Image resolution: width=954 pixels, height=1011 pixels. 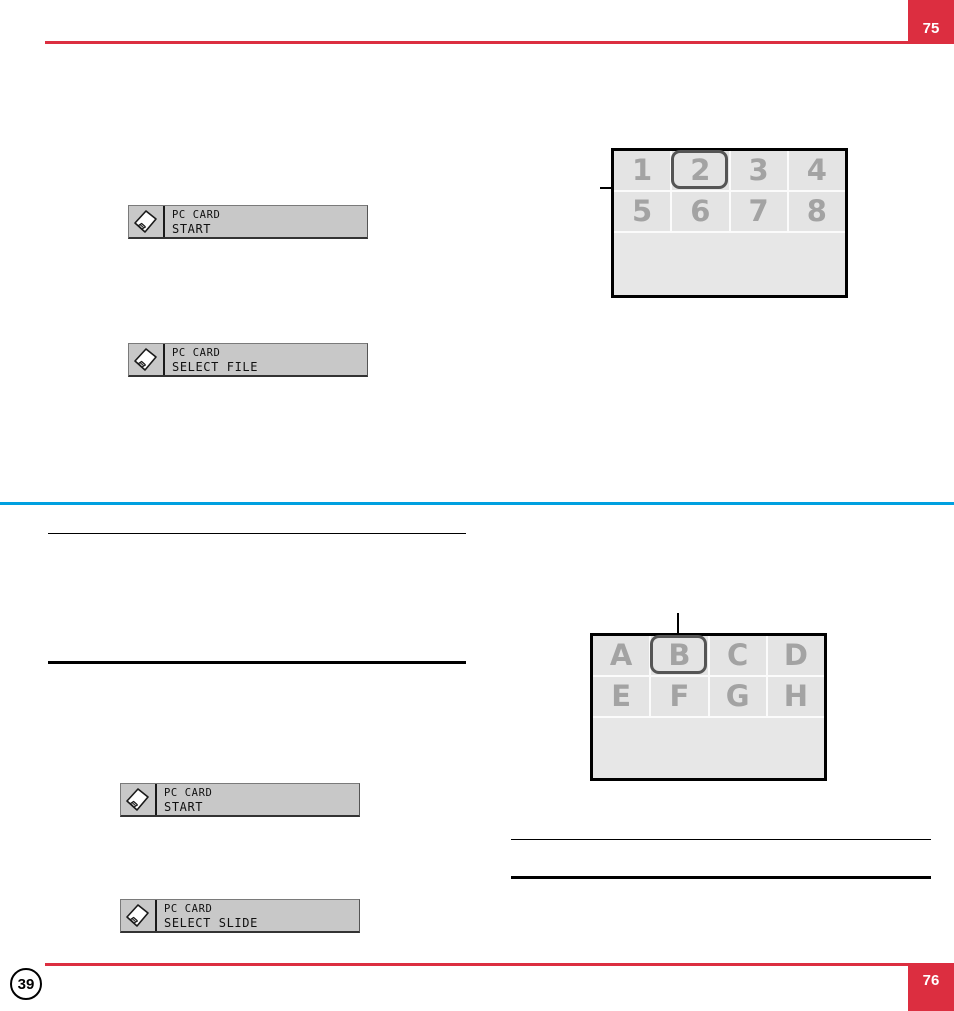 I want to click on grid-row: 1 2 3 4, so click(x=729, y=171).